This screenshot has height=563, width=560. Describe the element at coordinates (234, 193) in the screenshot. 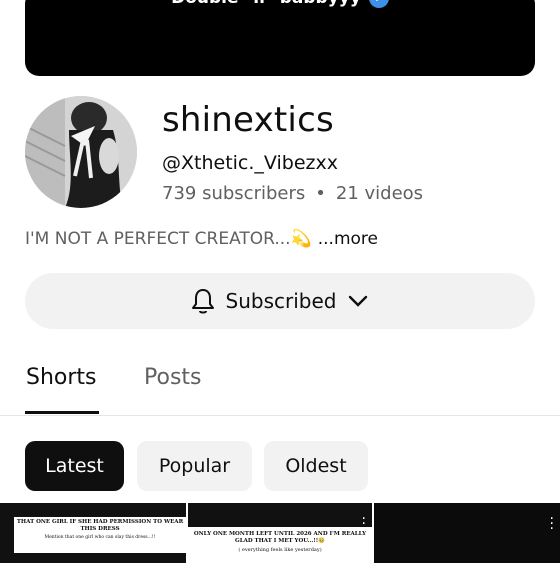

I see `subscriber-count: 739 subscribers` at that location.